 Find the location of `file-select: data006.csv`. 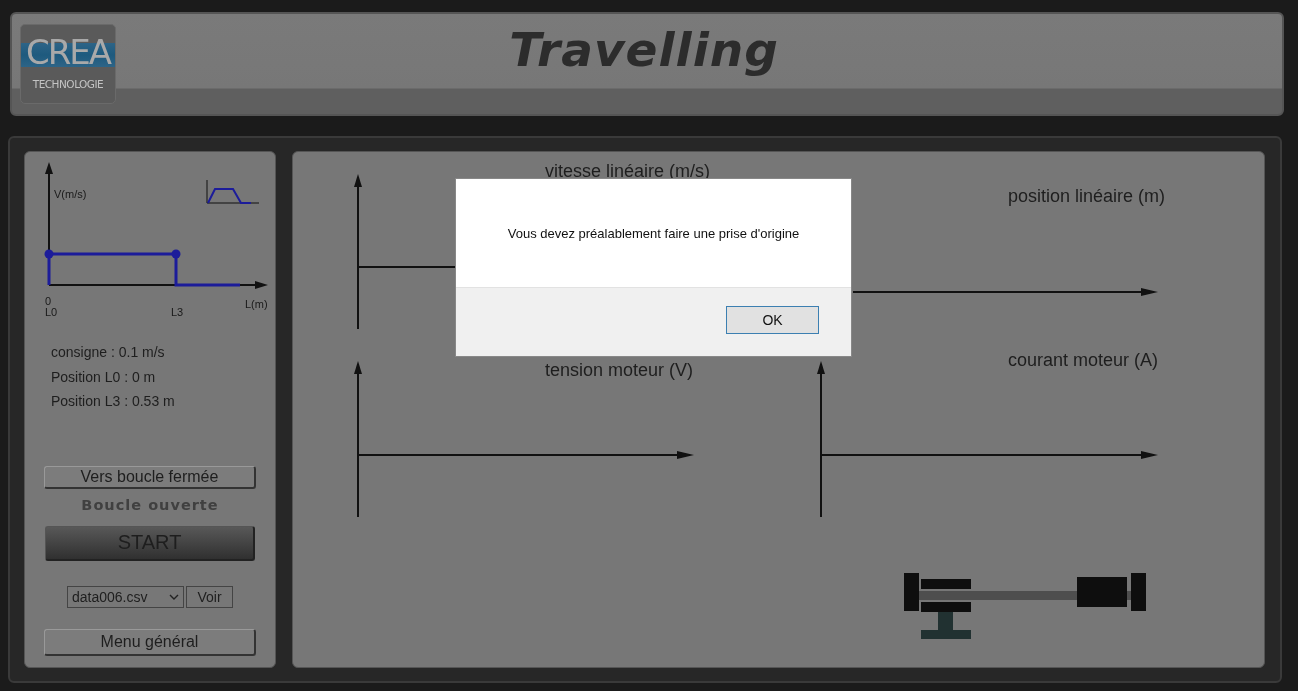

file-select: data006.csv is located at coordinates (125, 596).